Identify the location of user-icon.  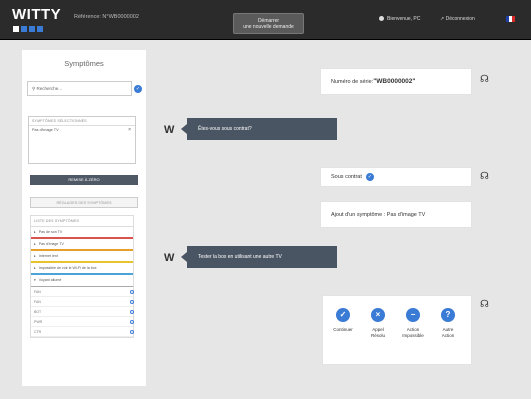
(381, 19).